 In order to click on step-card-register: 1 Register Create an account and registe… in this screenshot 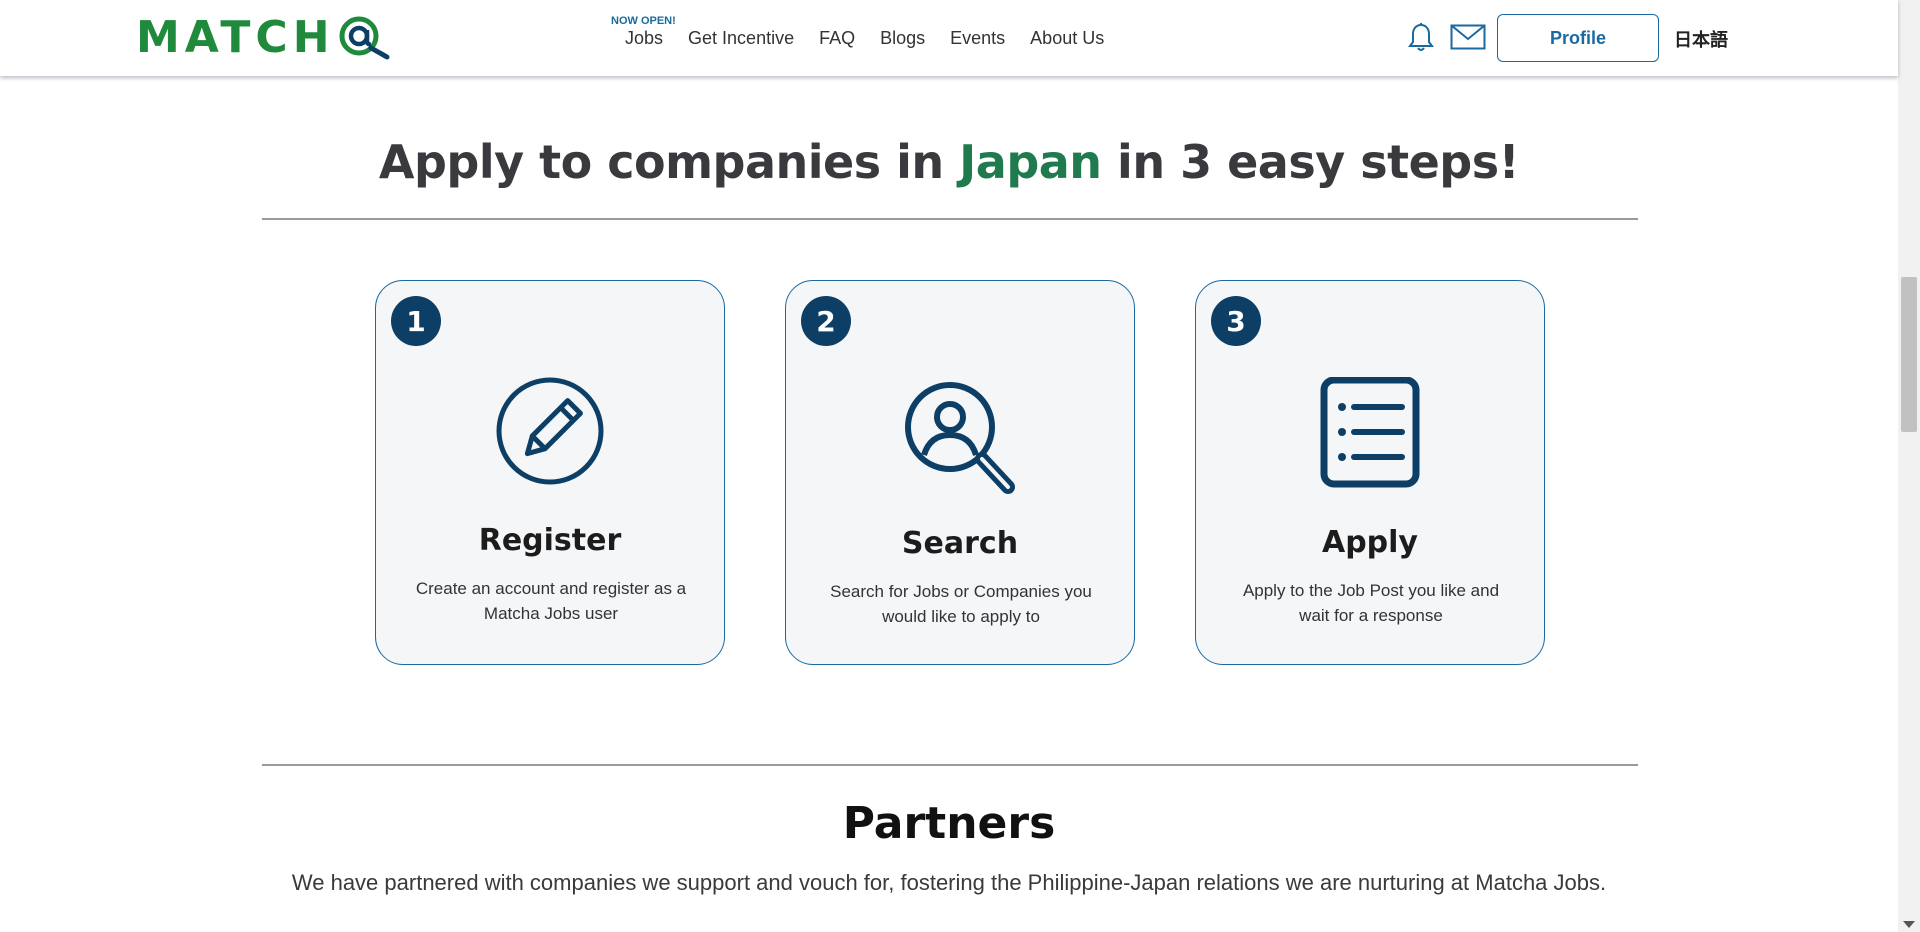, I will do `click(550, 472)`.